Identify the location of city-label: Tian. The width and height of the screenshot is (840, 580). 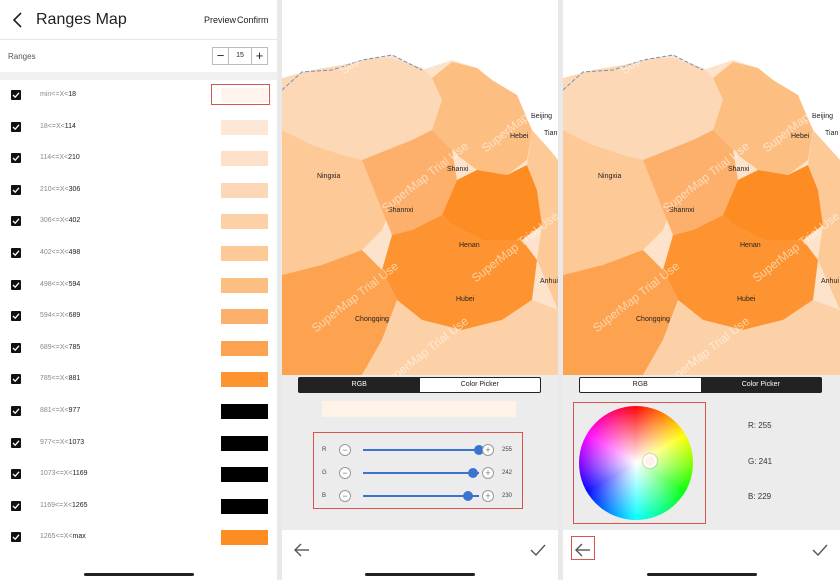
(832, 133).